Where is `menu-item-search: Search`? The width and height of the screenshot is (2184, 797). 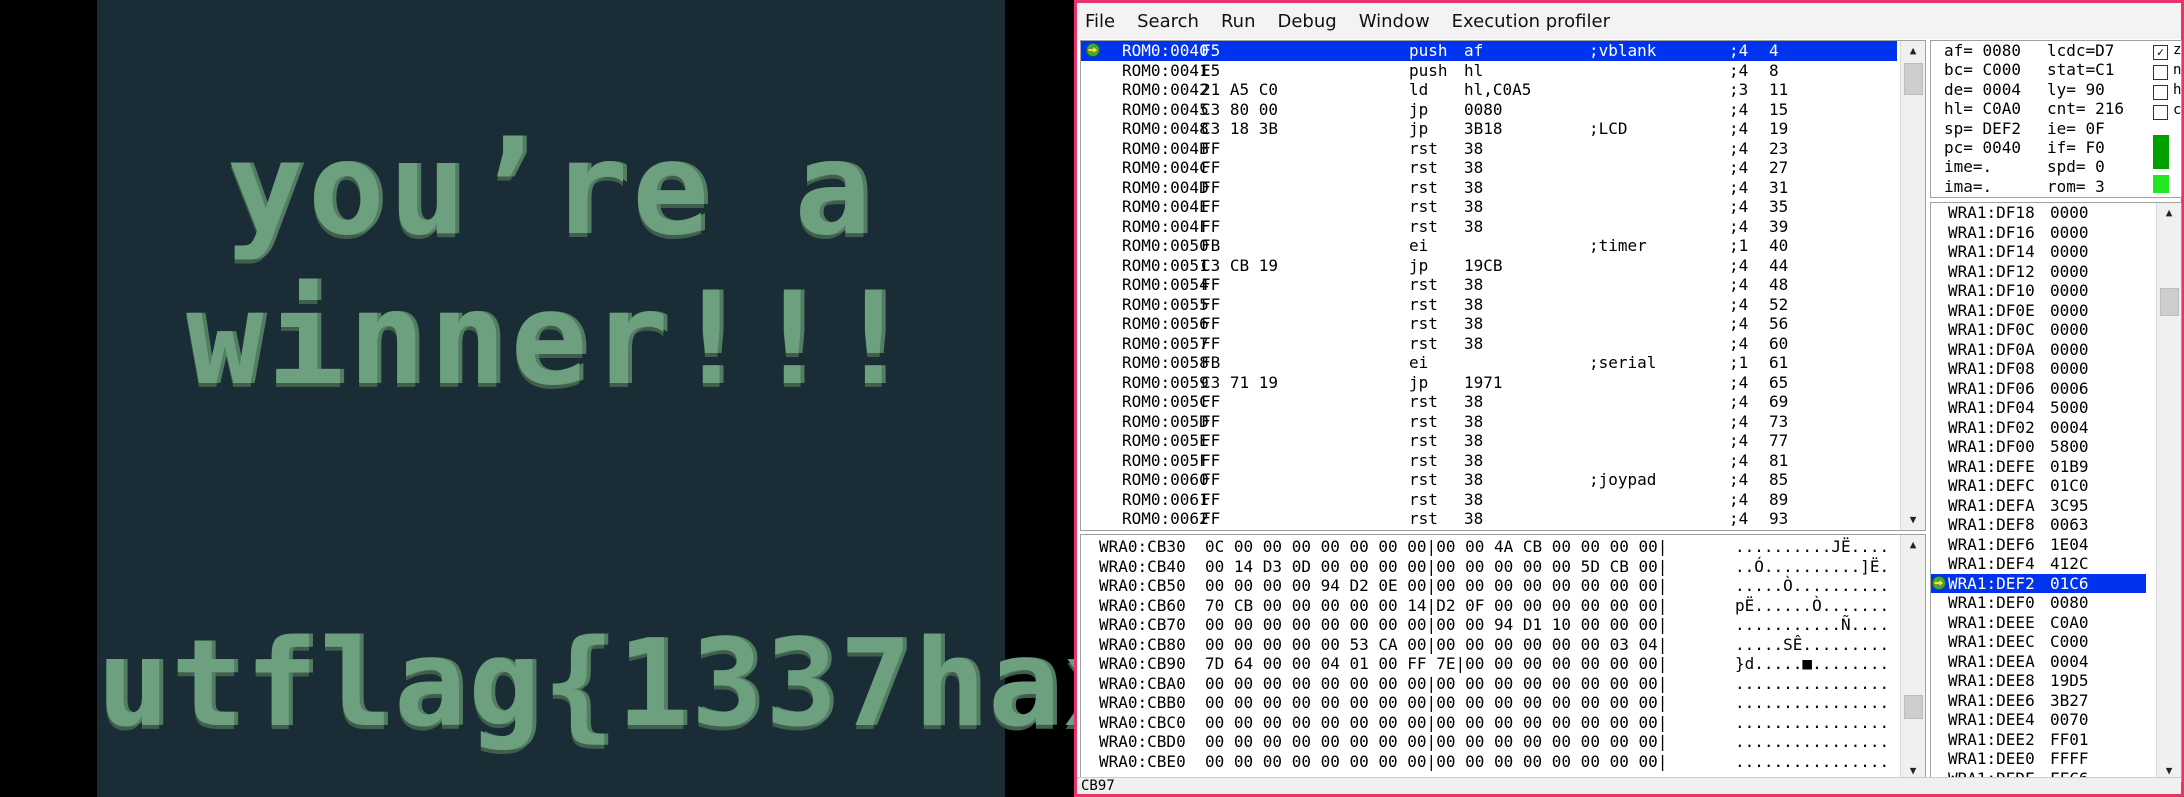
menu-item-search: Search is located at coordinates (1168, 21).